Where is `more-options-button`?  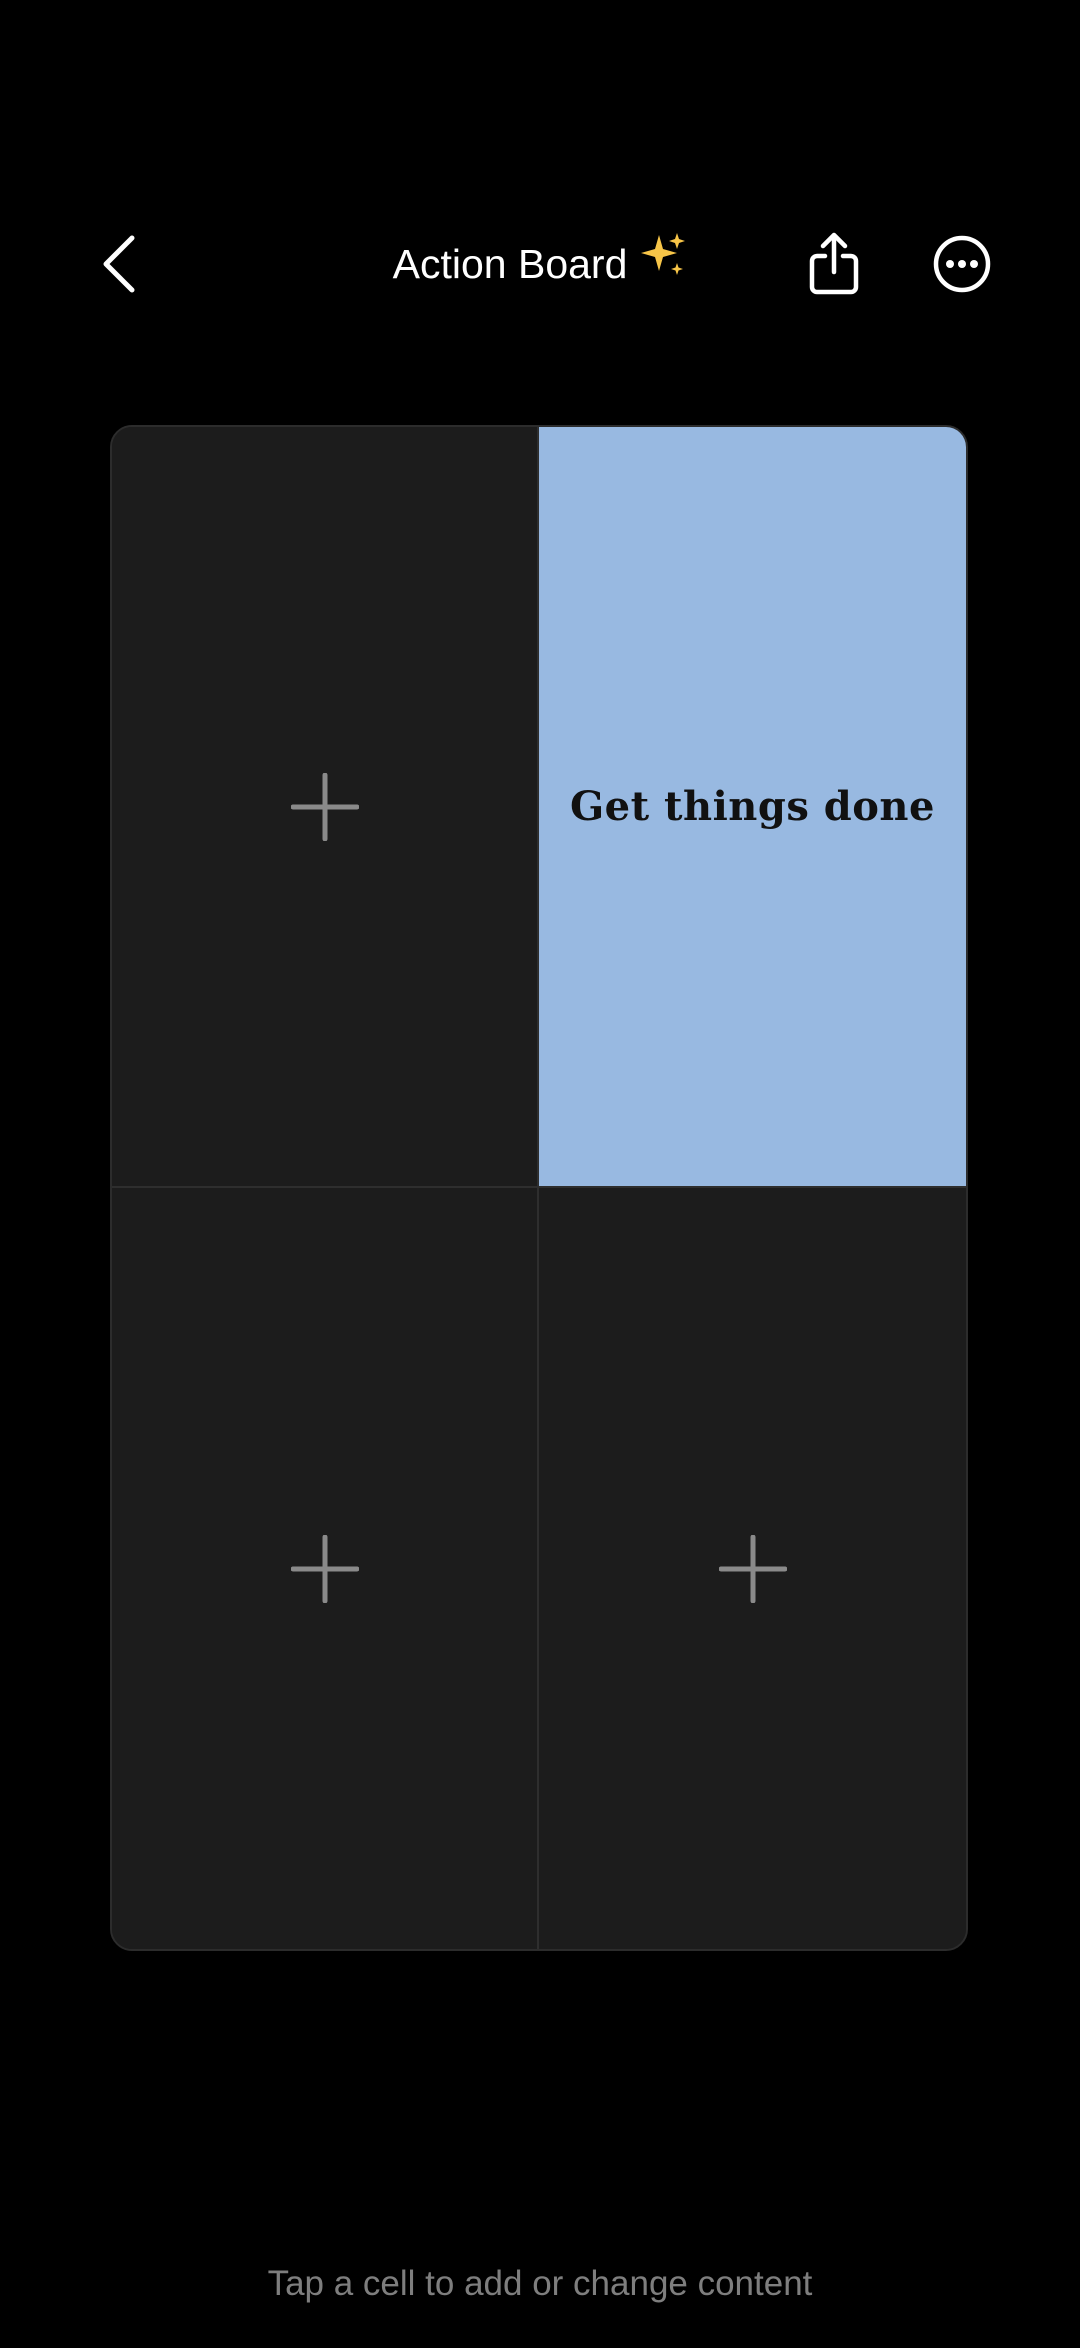
more-options-button is located at coordinates (962, 264).